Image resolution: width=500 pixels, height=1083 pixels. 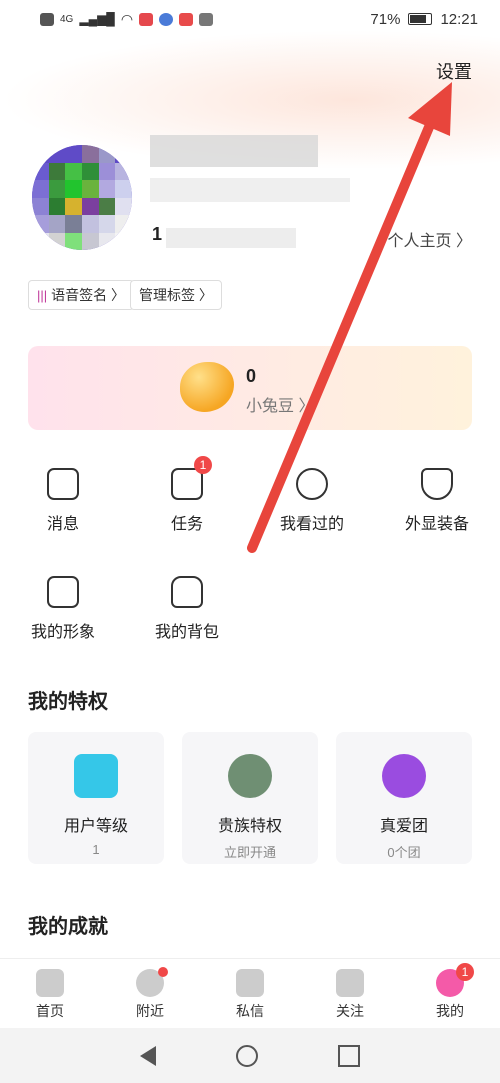 What do you see at coordinates (97, 19) in the screenshot?
I see `signal-icon: ▂▄▆█` at bounding box center [97, 19].